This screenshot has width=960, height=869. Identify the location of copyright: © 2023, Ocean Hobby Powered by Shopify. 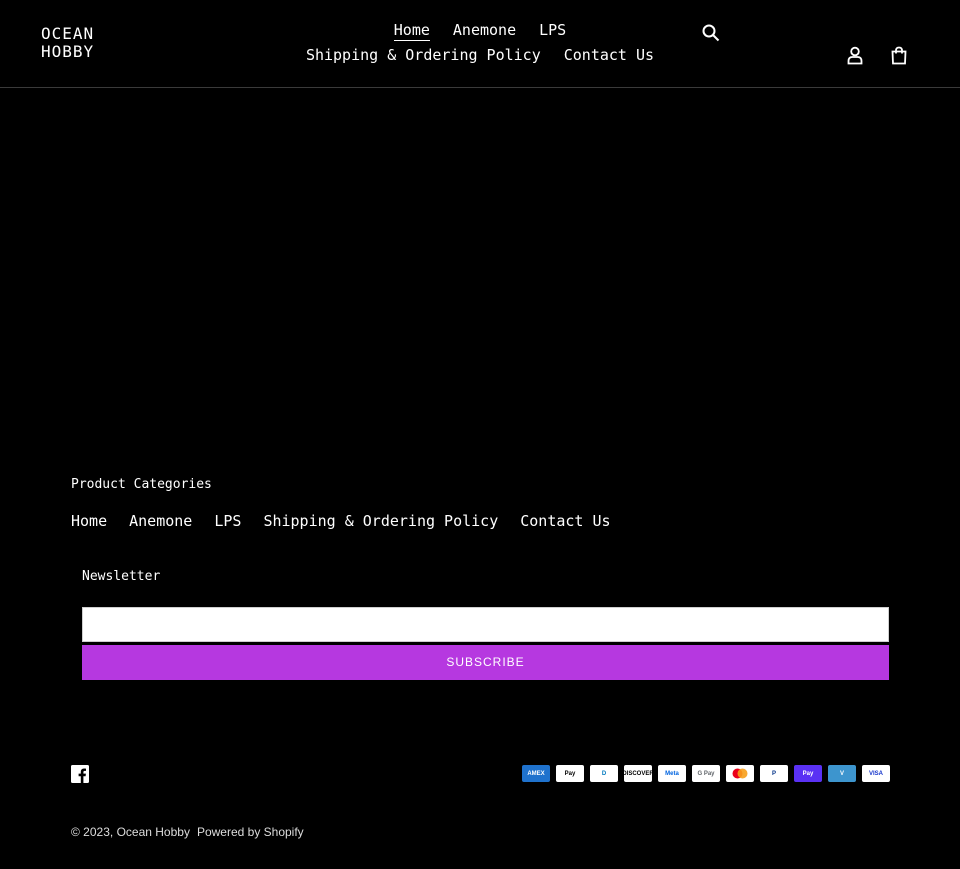
(187, 832).